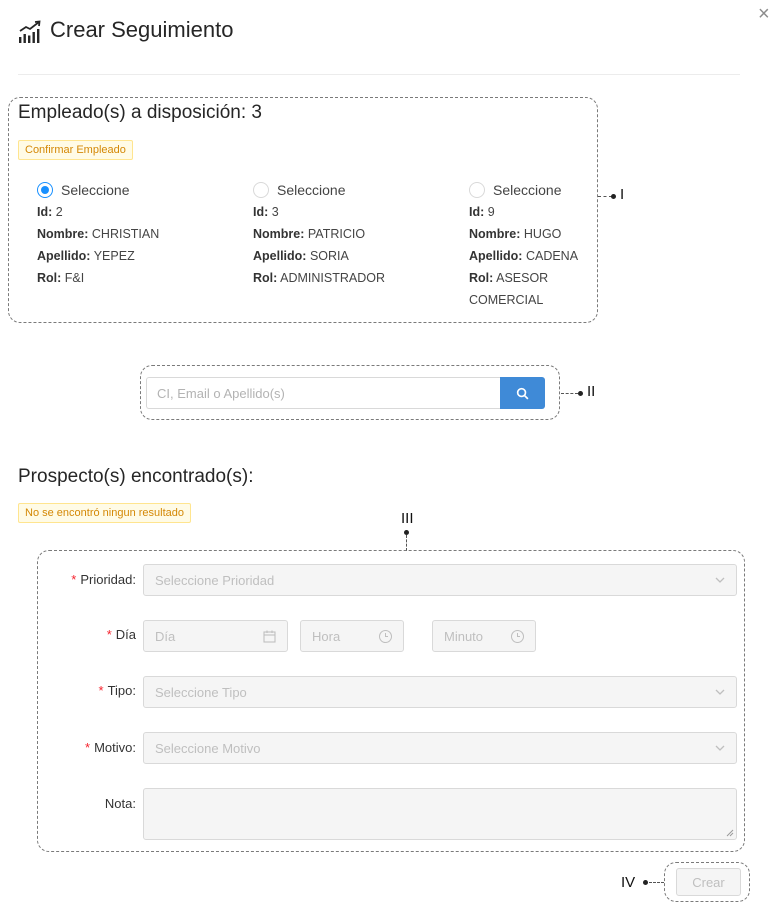  What do you see at coordinates (730, 833) in the screenshot?
I see `resize-handle-icon` at bounding box center [730, 833].